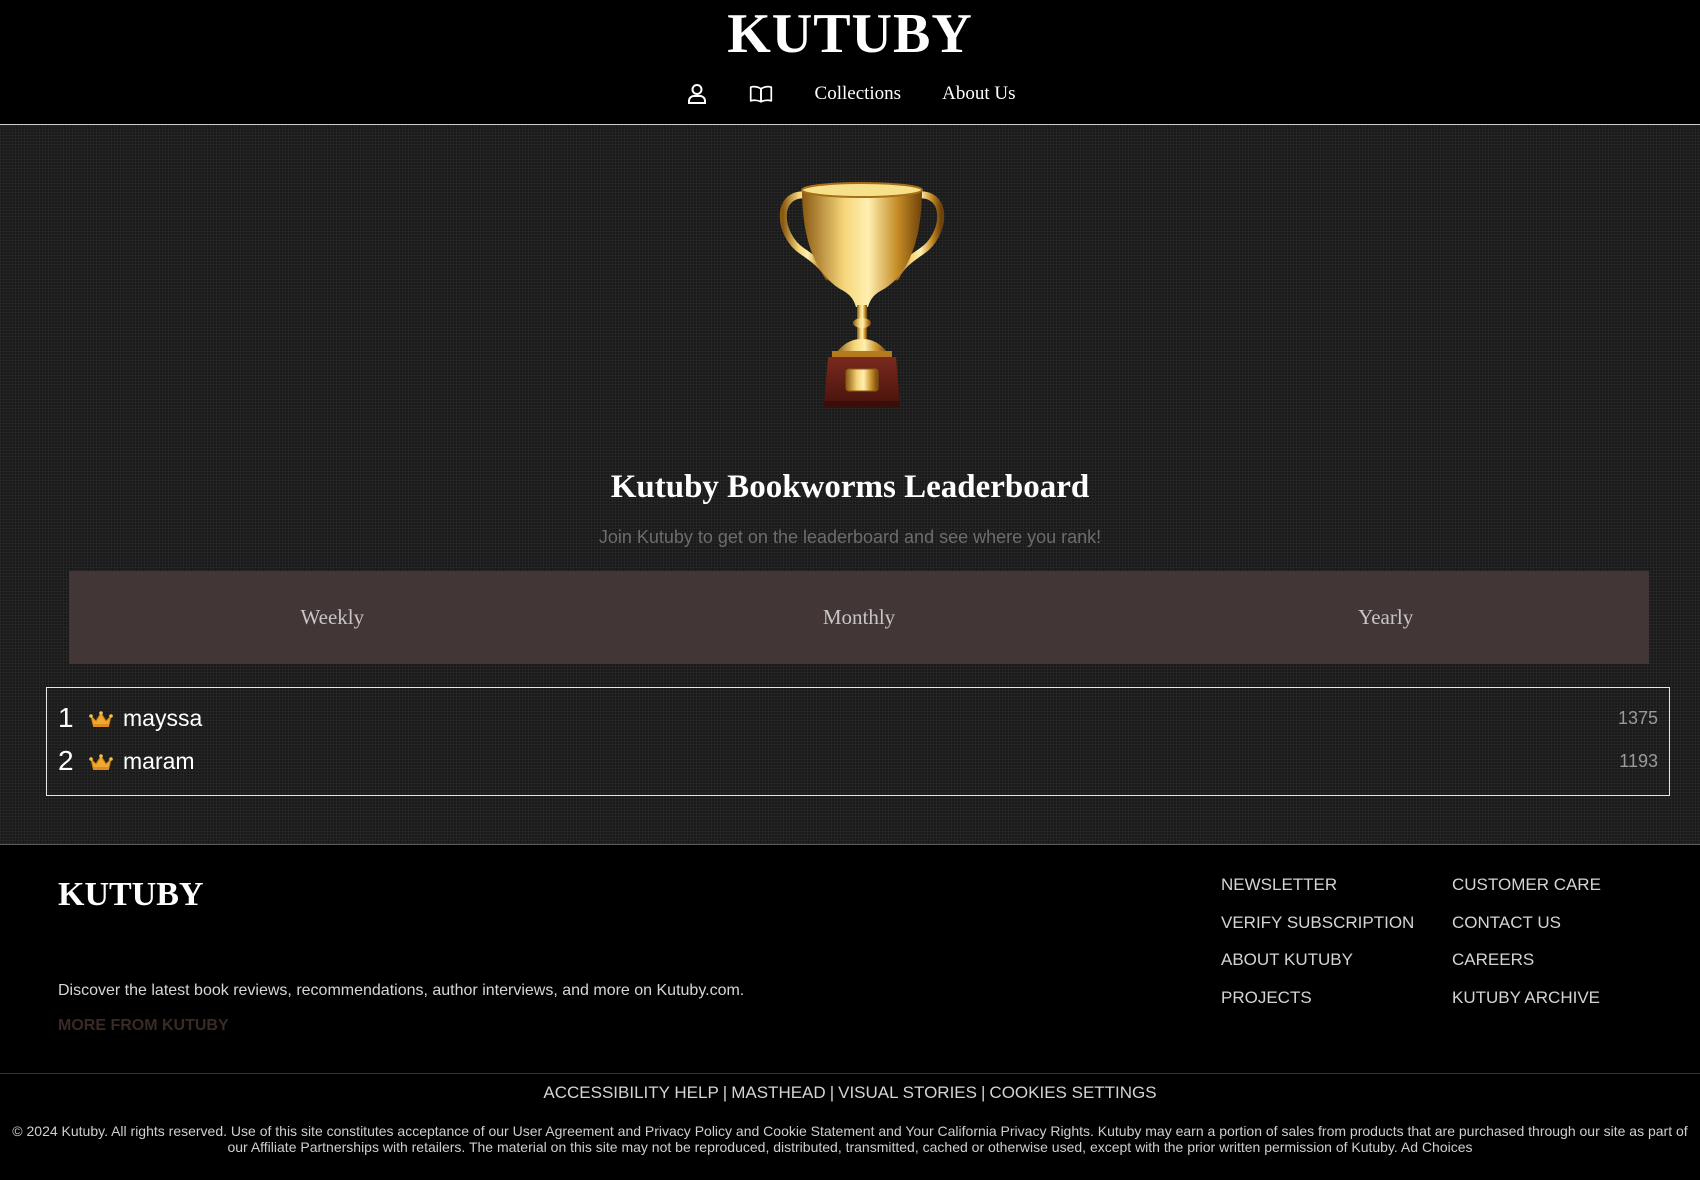  I want to click on leaderboard-list: 1 mayssa 1375 2 maram 1193, so click(858, 741).